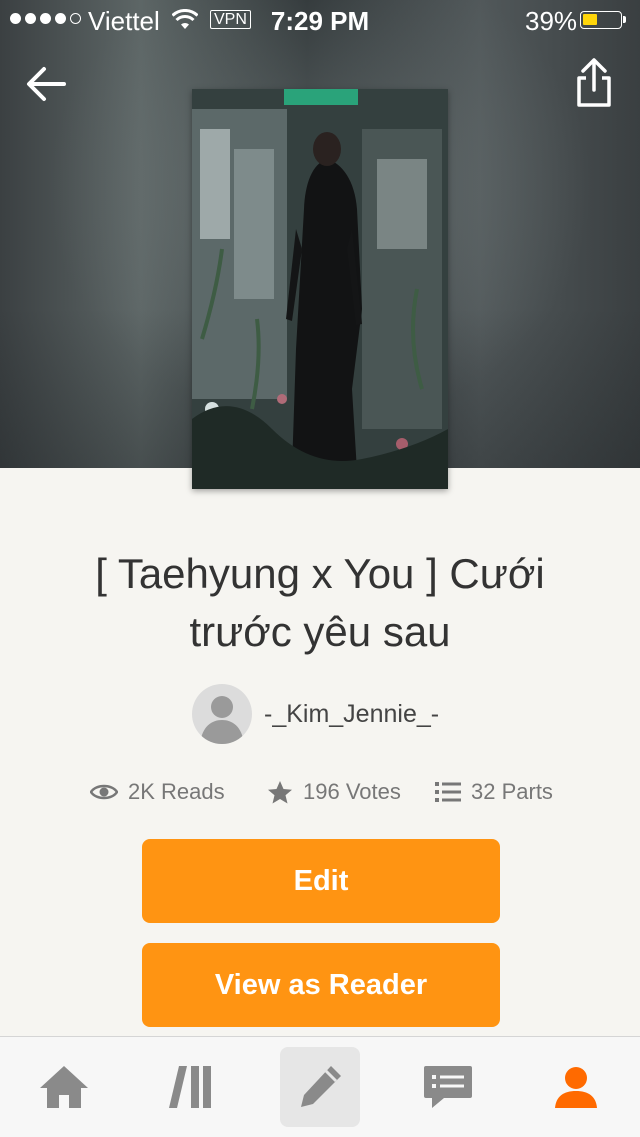  What do you see at coordinates (351, 714) in the screenshot?
I see `author-name: -_Kim_Jennie_-` at bounding box center [351, 714].